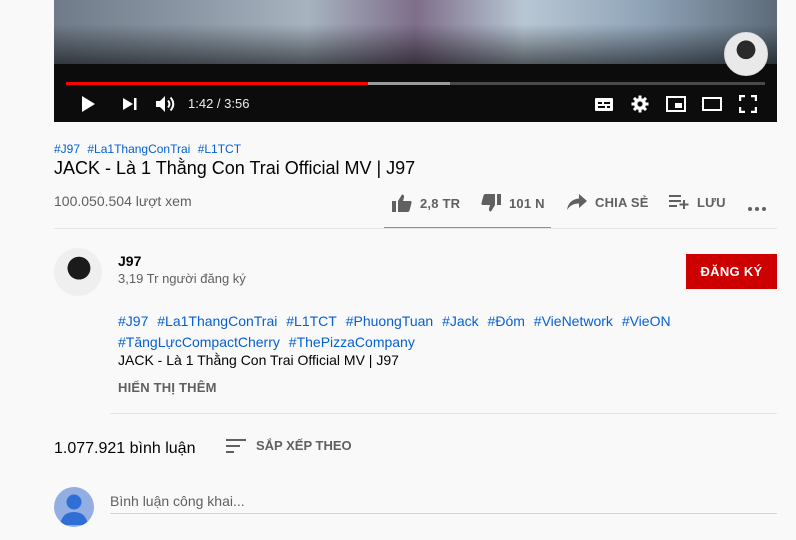  What do you see at coordinates (711, 202) in the screenshot?
I see `save-label: LƯU` at bounding box center [711, 202].